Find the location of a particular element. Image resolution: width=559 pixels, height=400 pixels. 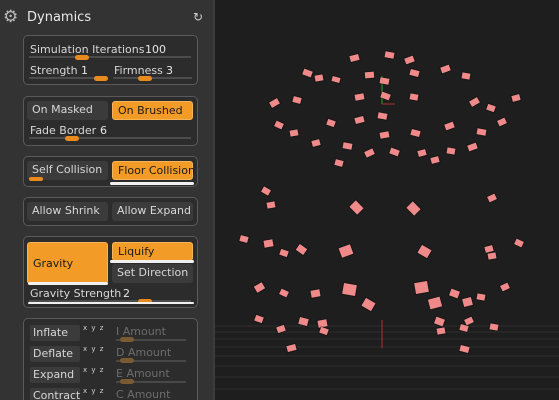

strength-label: Strength is located at coordinates (54, 70).